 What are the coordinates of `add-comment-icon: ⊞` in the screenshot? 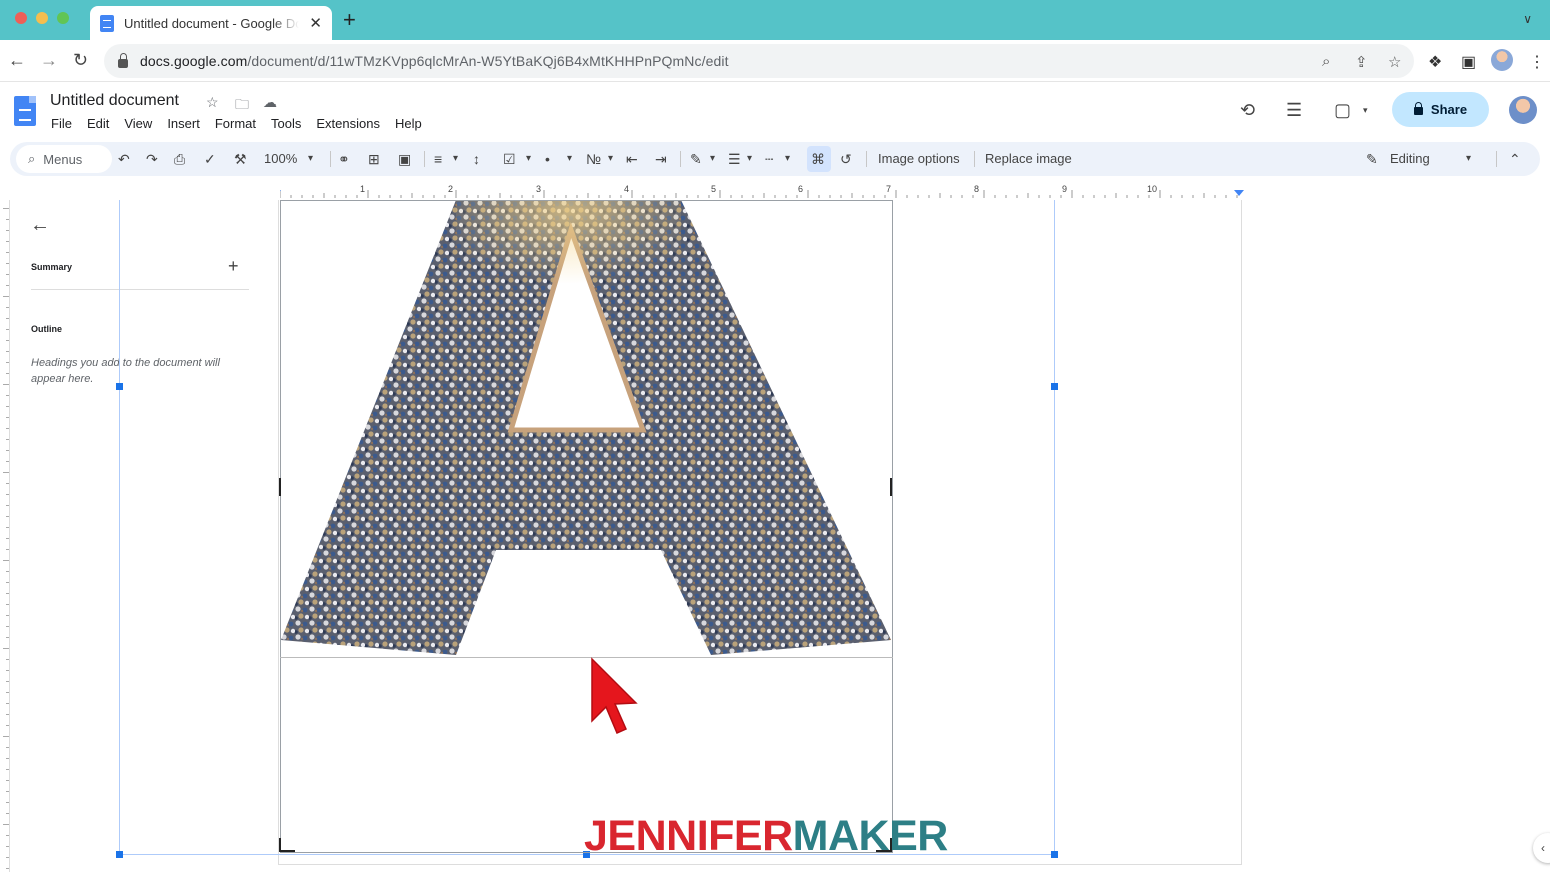 It's located at (374, 159).